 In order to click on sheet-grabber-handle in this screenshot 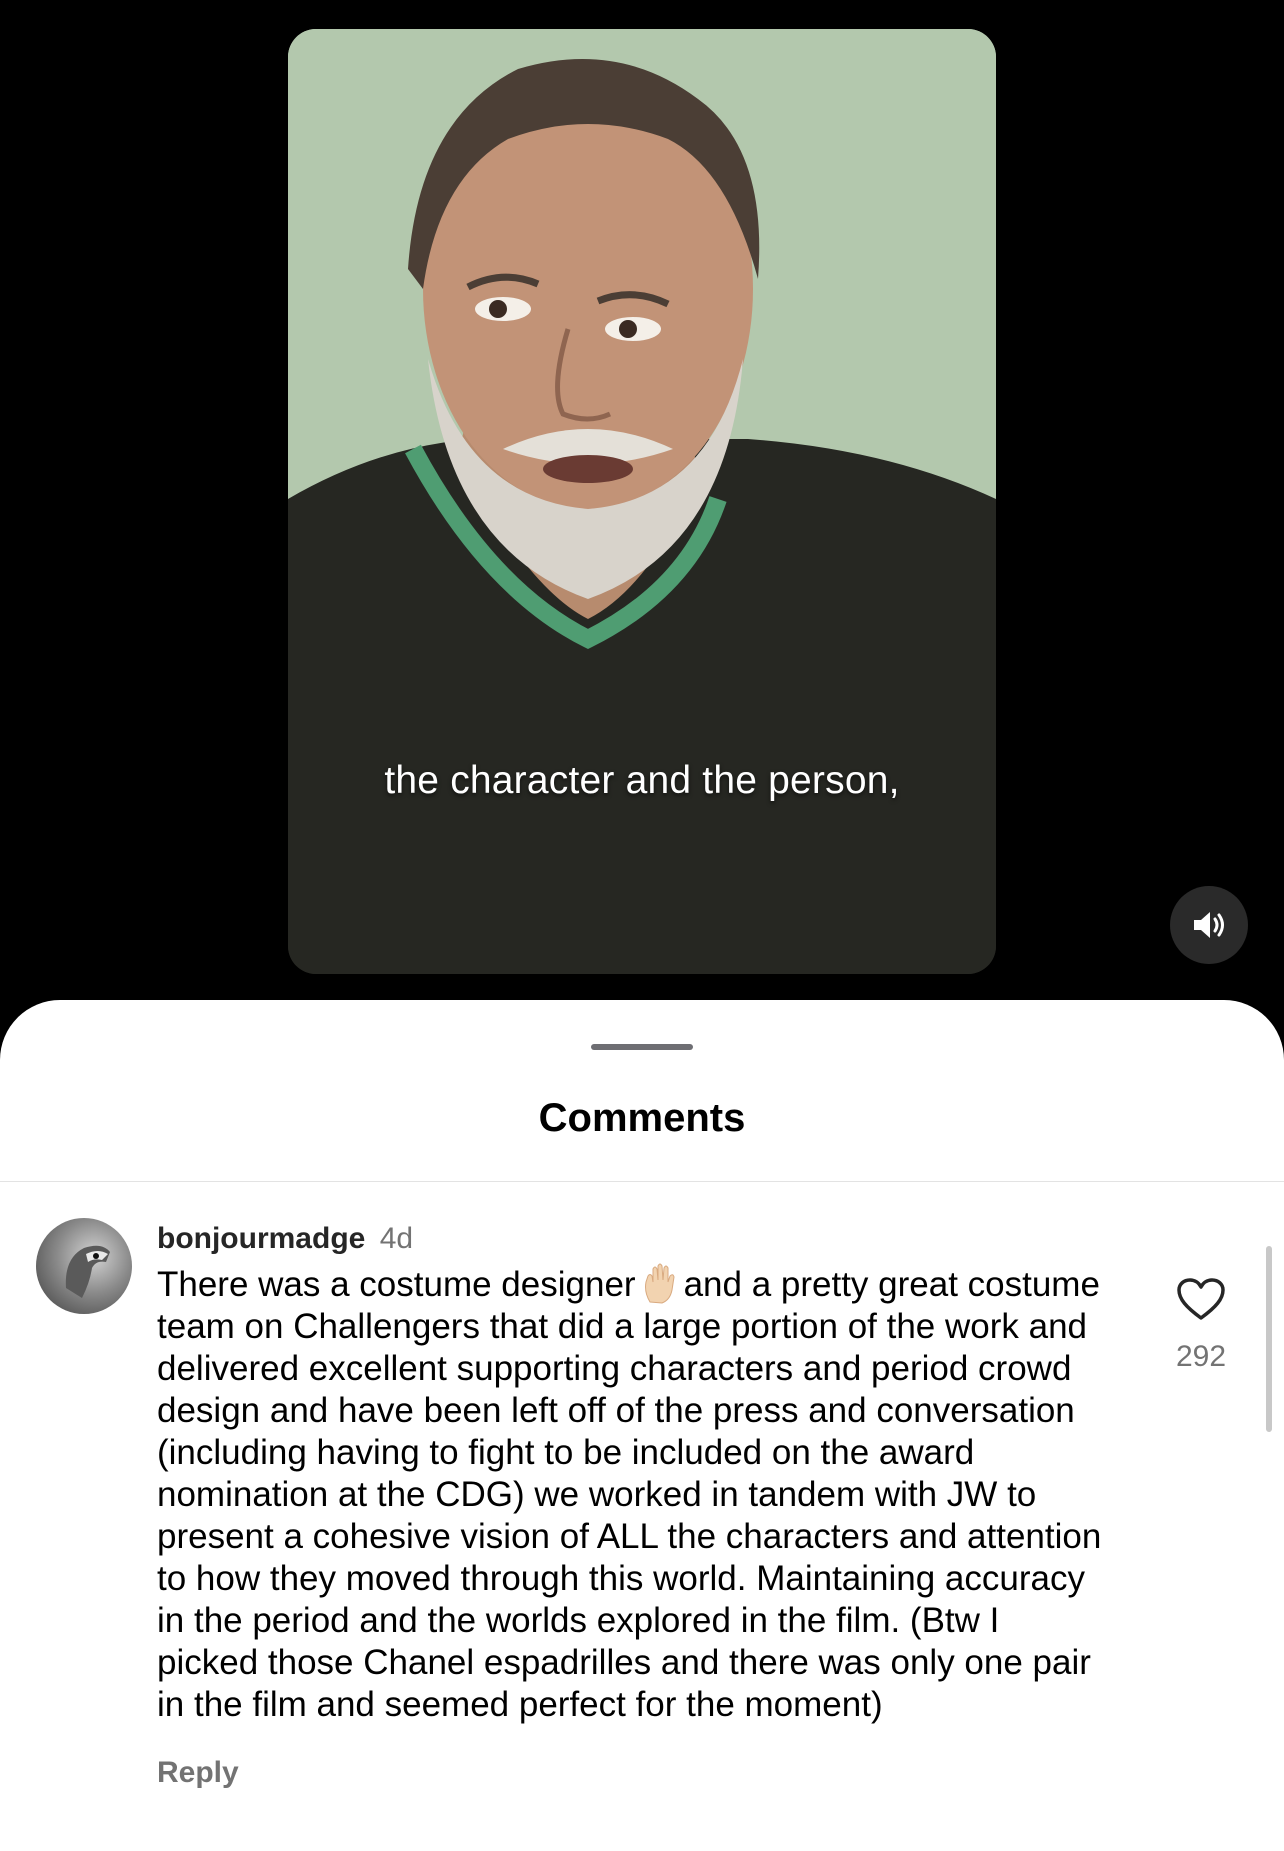, I will do `click(642, 1047)`.